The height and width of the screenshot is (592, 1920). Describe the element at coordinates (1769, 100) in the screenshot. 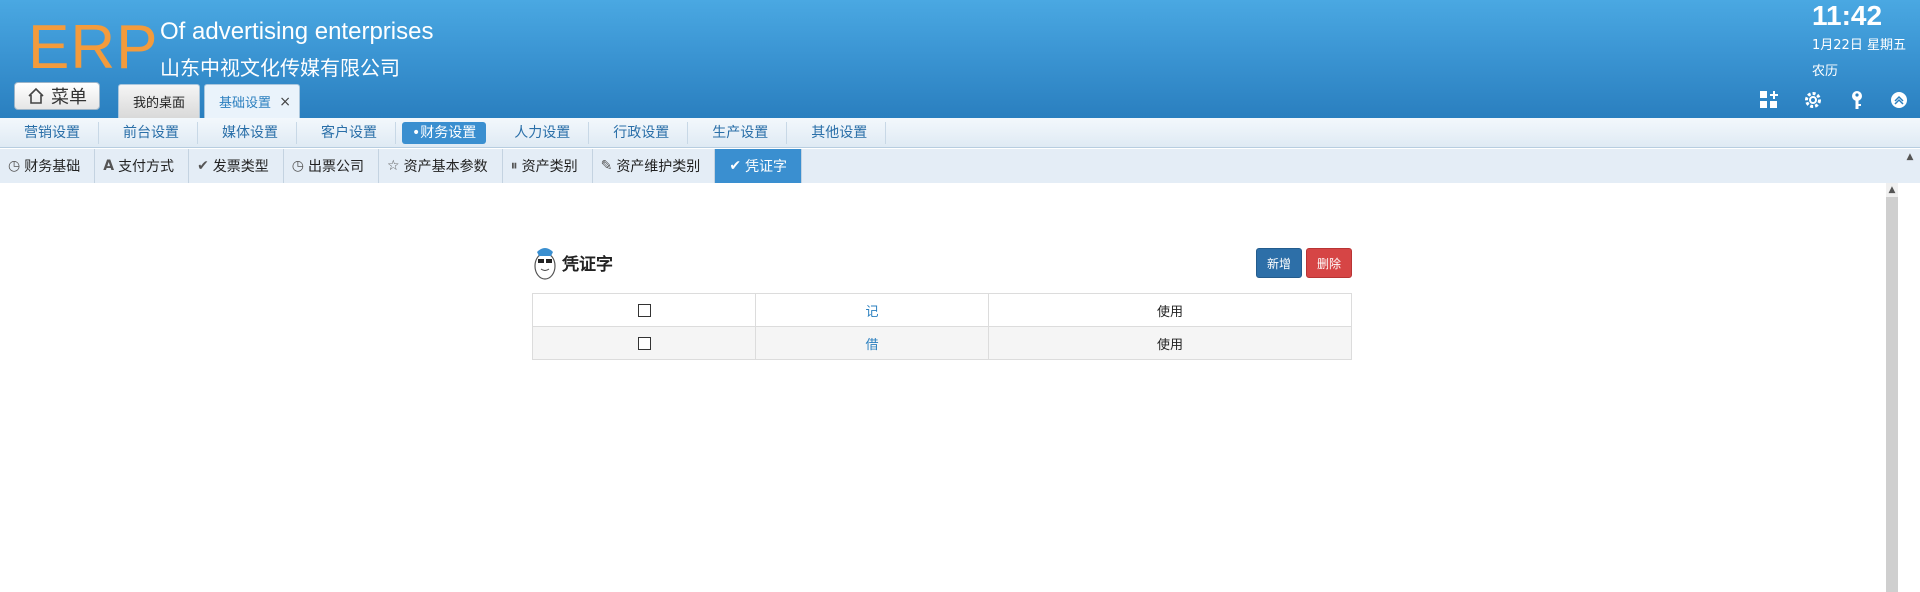

I see `grid-add-icon` at that location.